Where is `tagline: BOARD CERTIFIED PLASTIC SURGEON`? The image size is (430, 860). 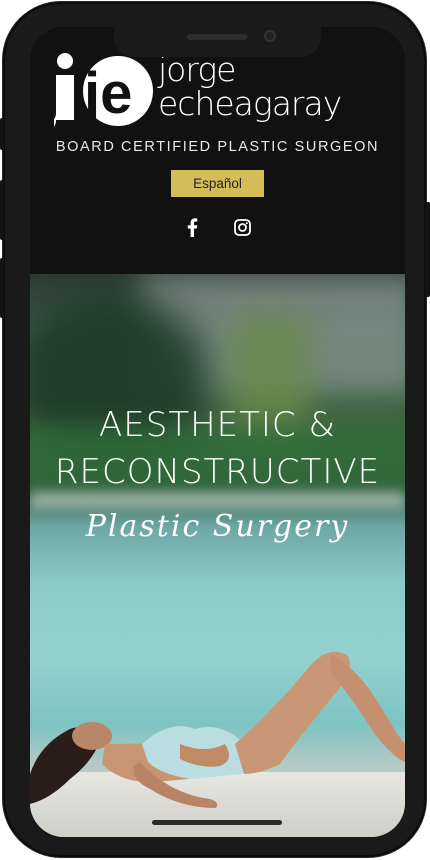 tagline: BOARD CERTIFIED PLASTIC SURGEON is located at coordinates (217, 147).